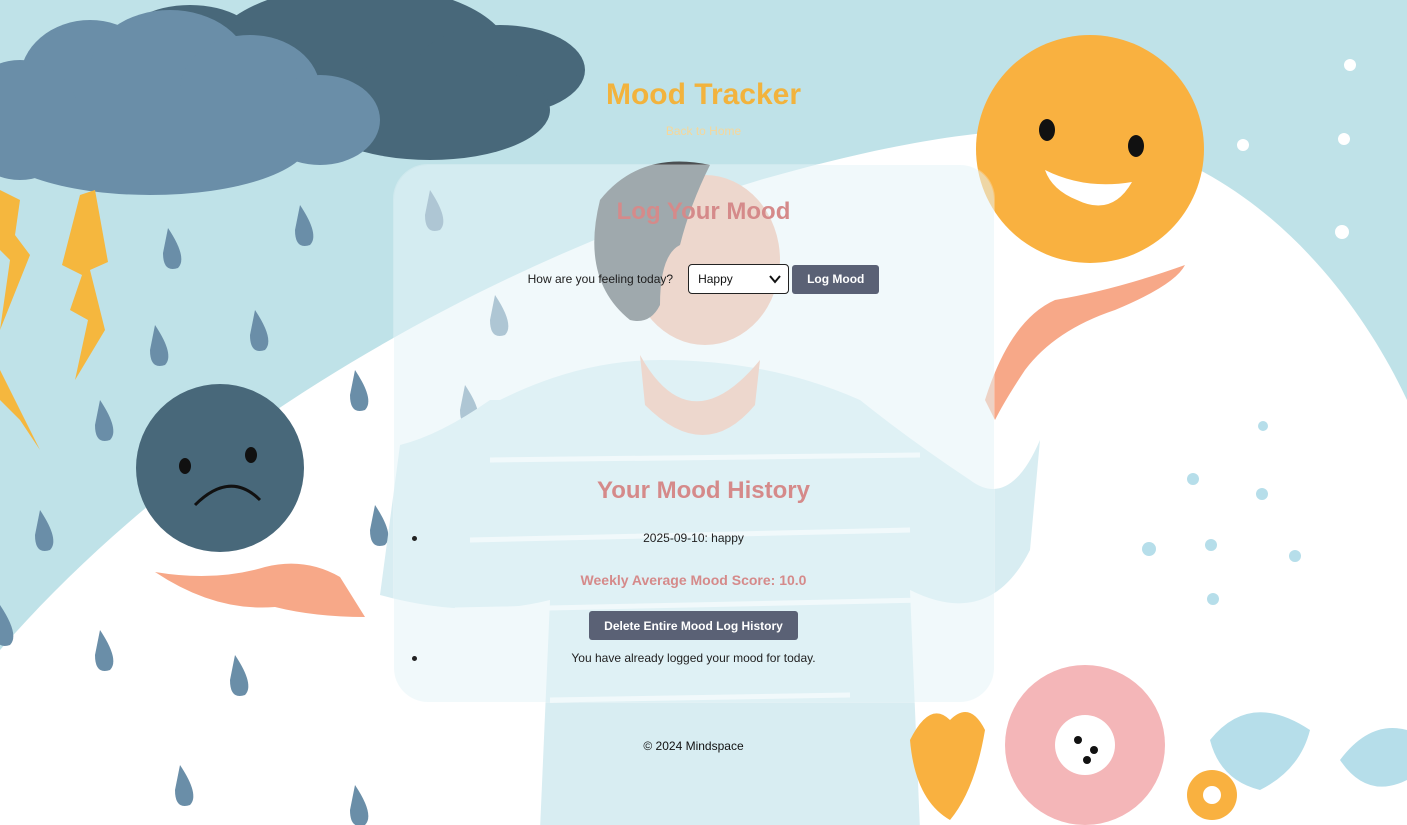  I want to click on delete-history-button: Delete Entire Mood Log History, so click(693, 625).